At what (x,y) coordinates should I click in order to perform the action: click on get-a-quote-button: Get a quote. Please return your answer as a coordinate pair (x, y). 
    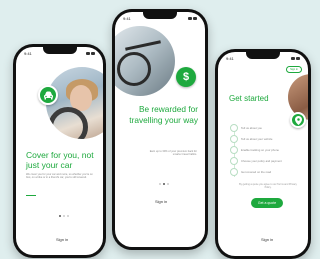
    Looking at the image, I should click on (267, 203).